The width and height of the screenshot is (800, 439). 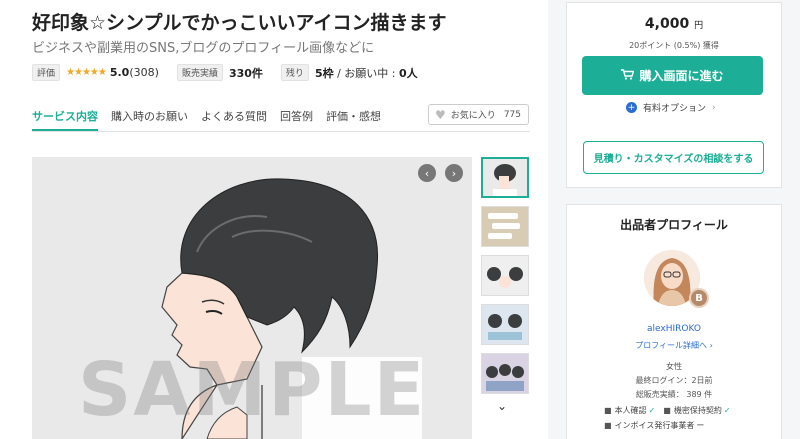 I want to click on seller-name-link: alexHIROKO, so click(x=674, y=329).